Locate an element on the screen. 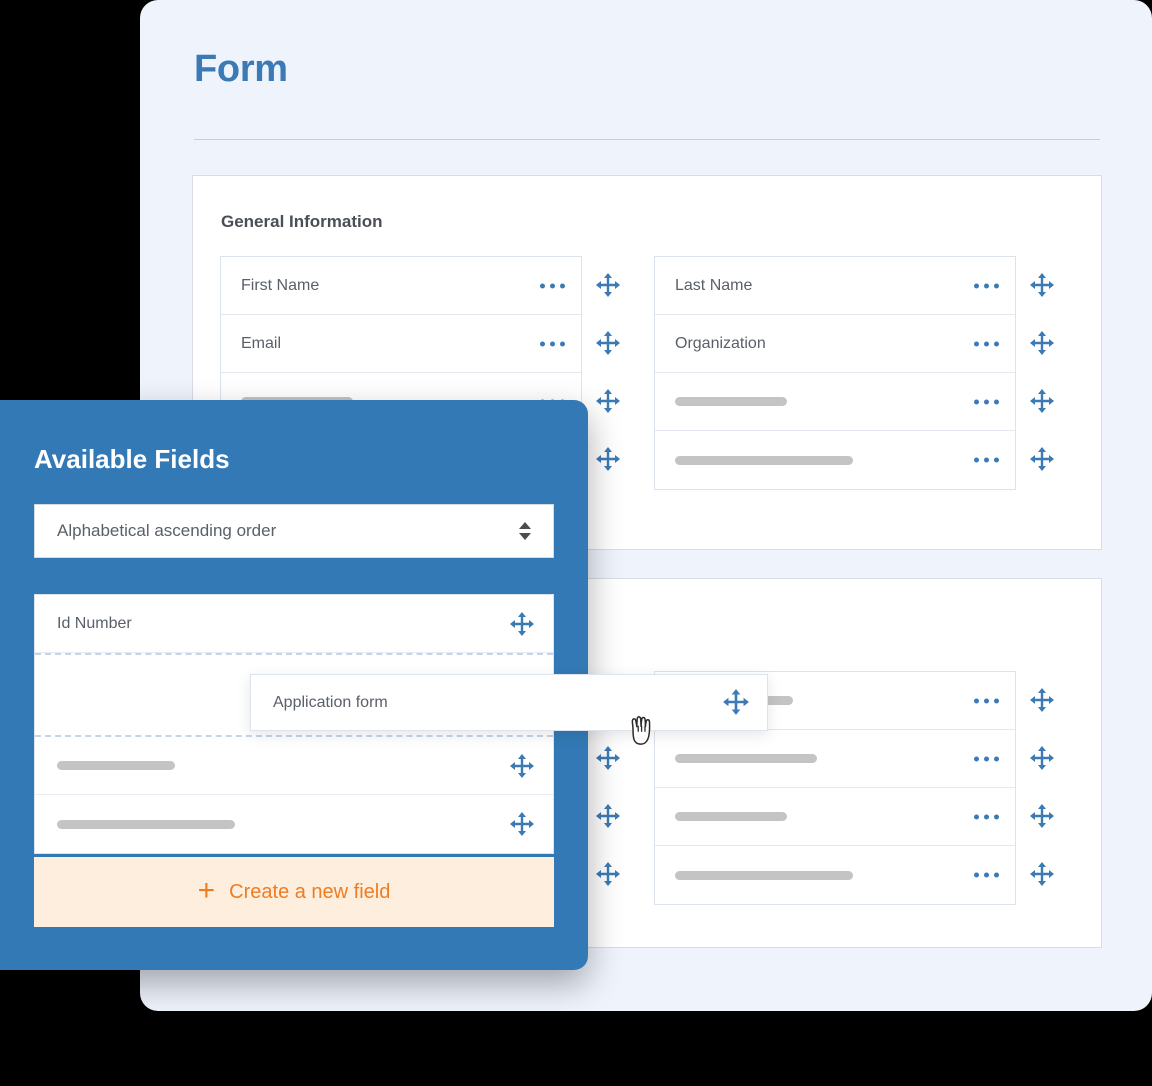 This screenshot has width=1152, height=1086. field-row: Email is located at coordinates (401, 344).